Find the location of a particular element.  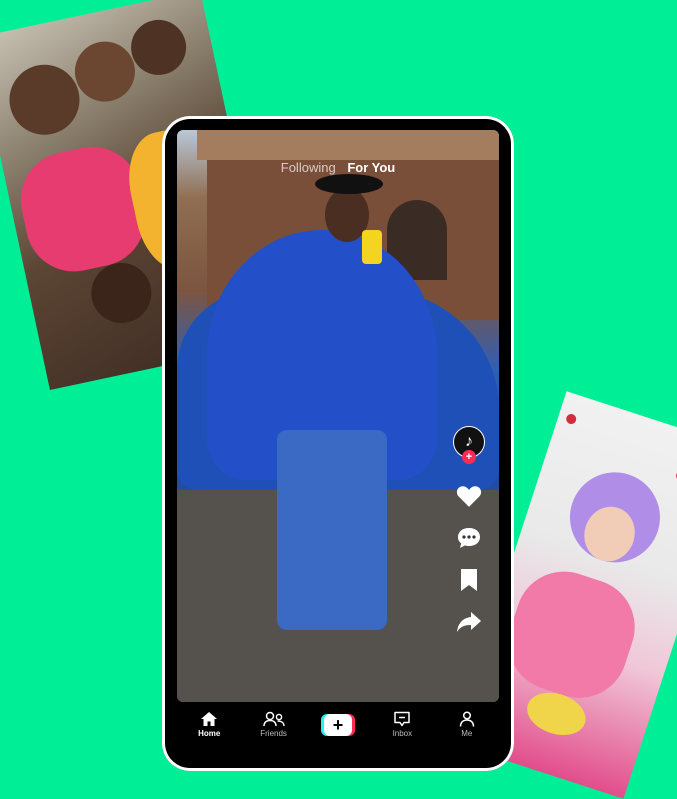

nav-home-label: Home is located at coordinates (209, 733).